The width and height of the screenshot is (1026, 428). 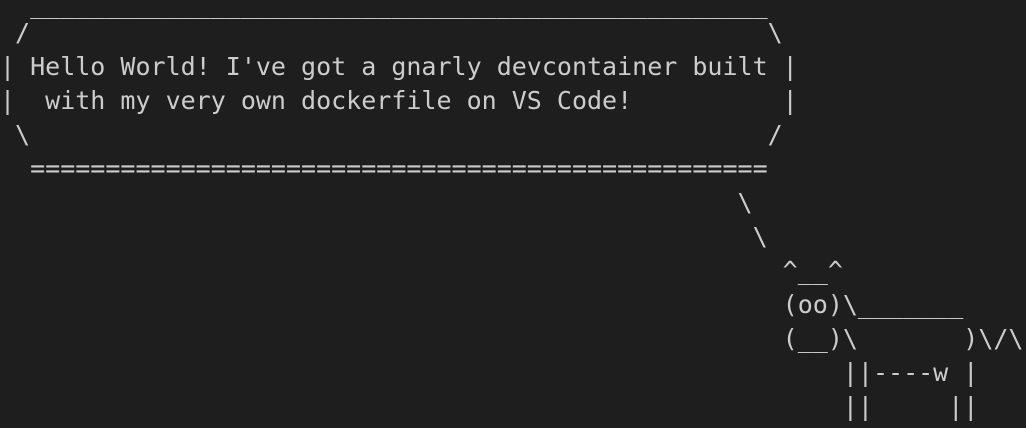 I want to click on cow-udder: ||----w |, so click(x=489, y=372).